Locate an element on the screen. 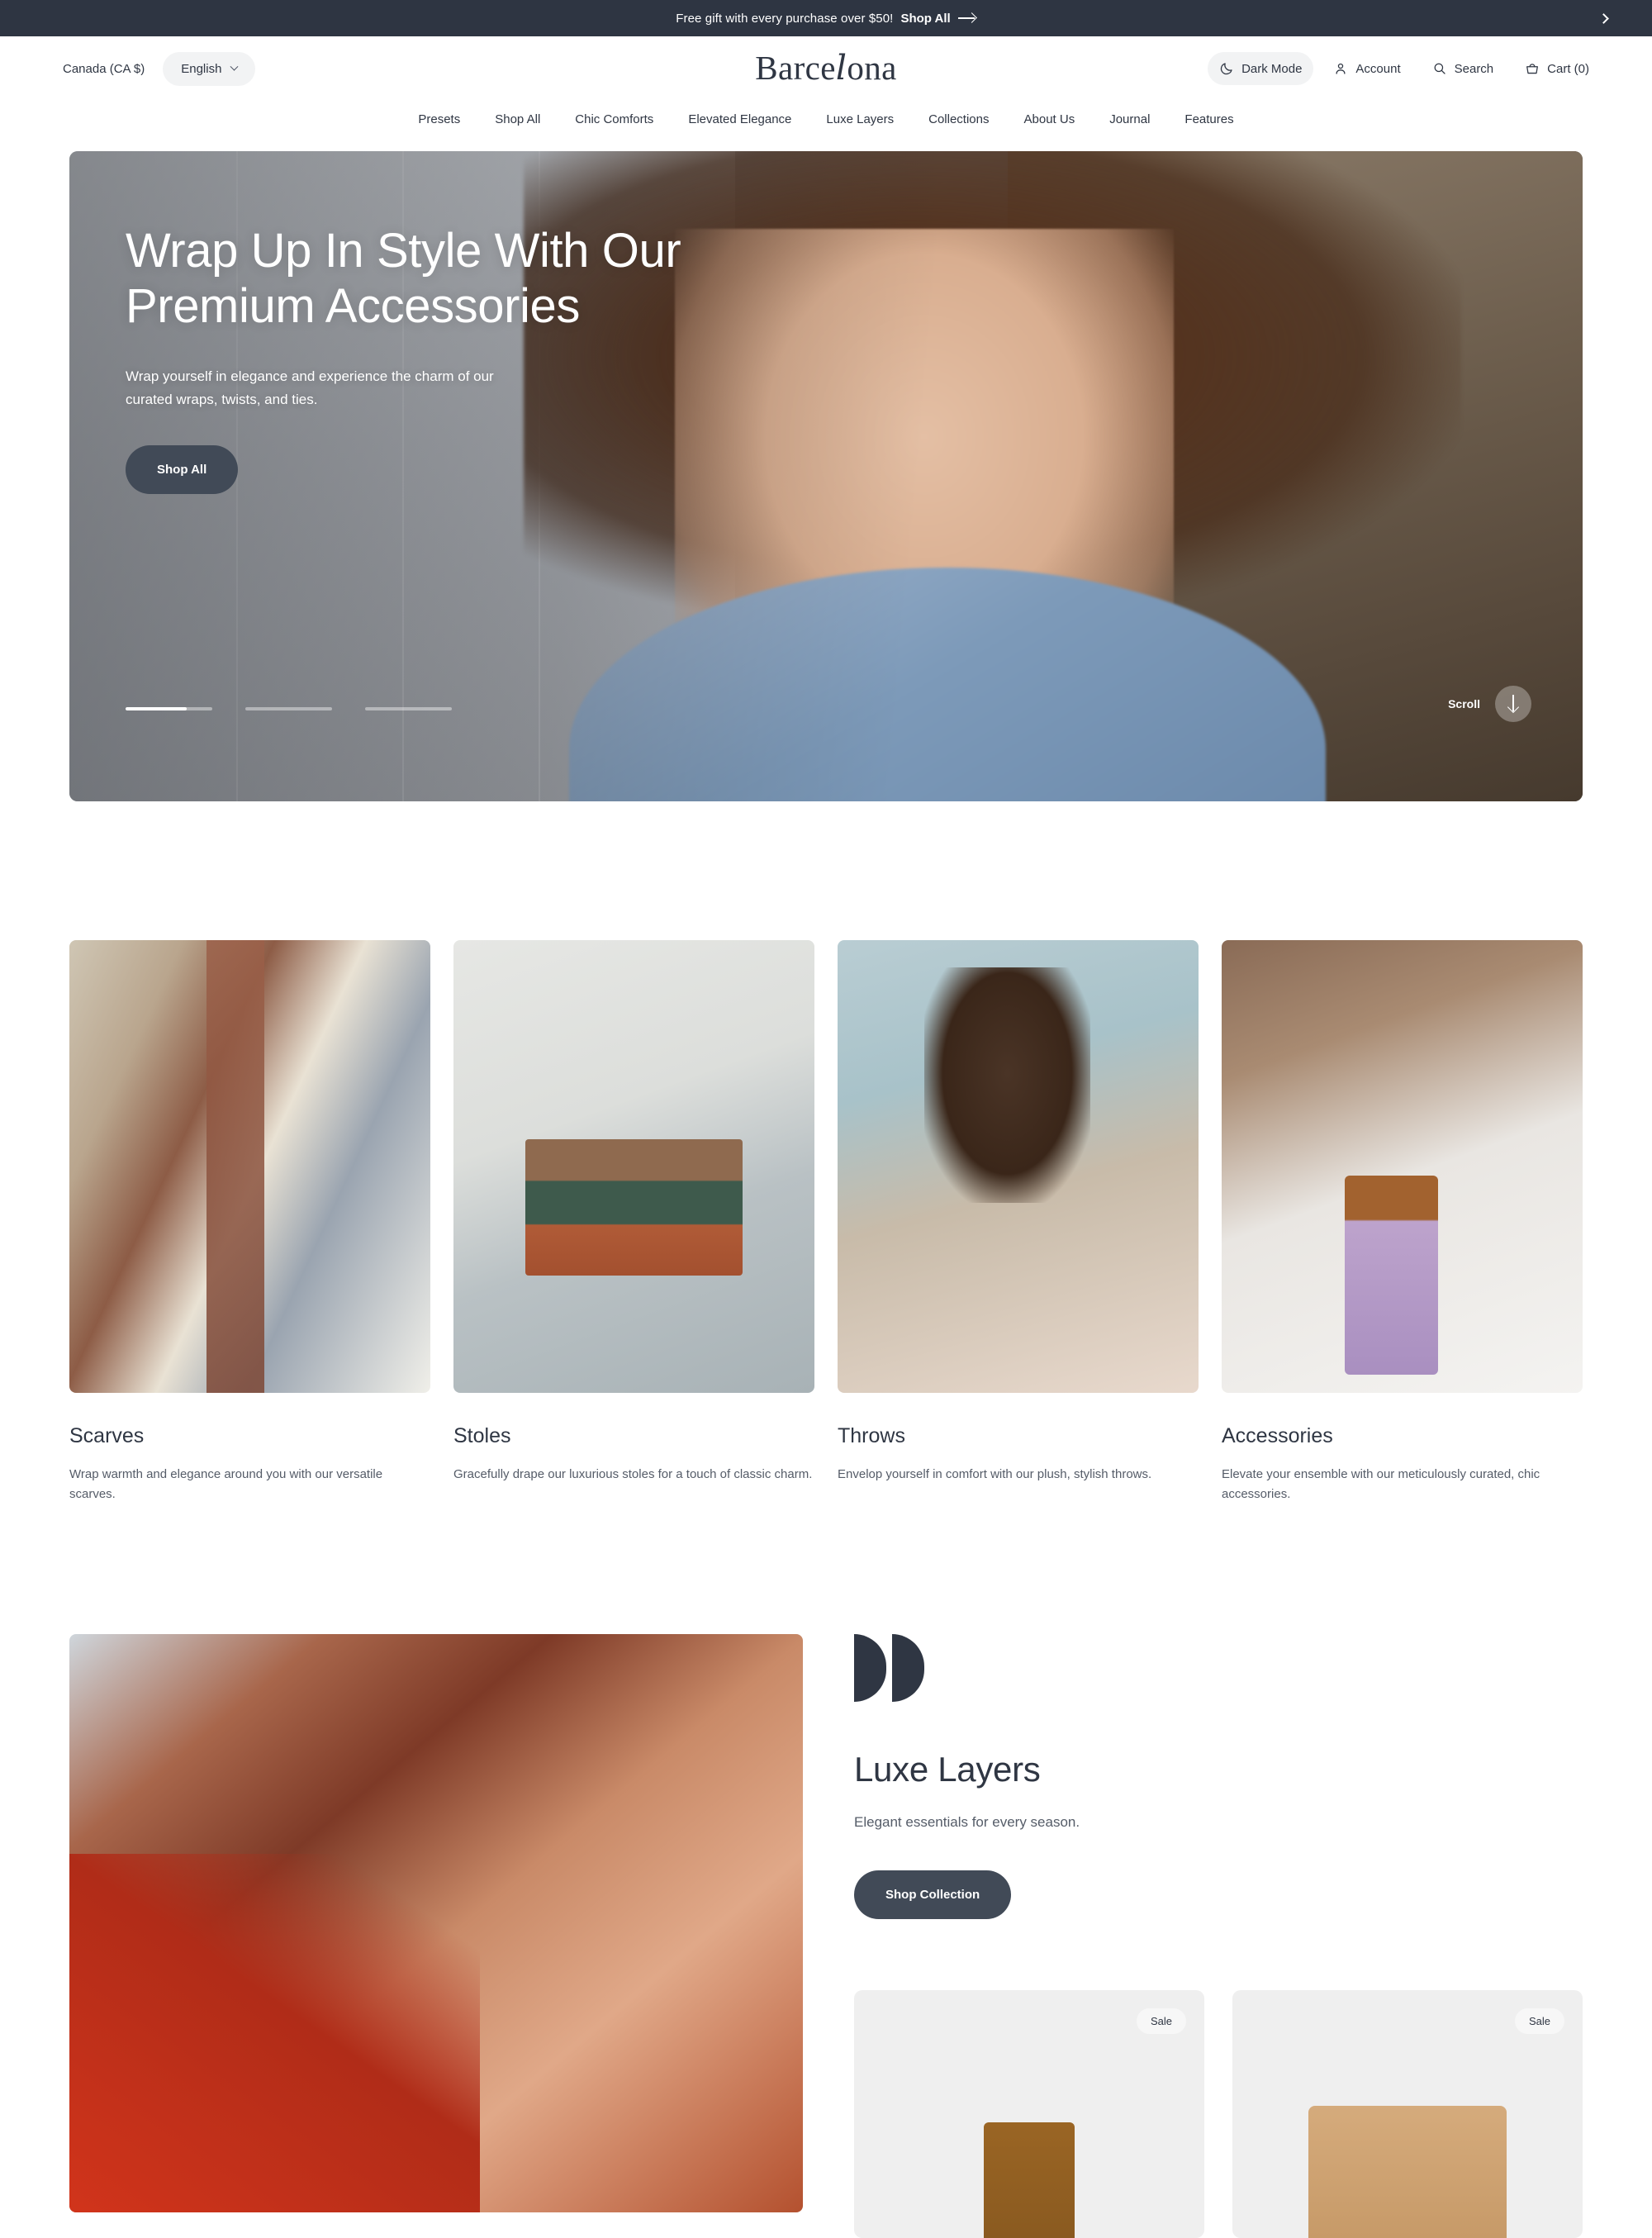 The image size is (1652, 2238). nav-item-presets: Presets is located at coordinates (439, 119).